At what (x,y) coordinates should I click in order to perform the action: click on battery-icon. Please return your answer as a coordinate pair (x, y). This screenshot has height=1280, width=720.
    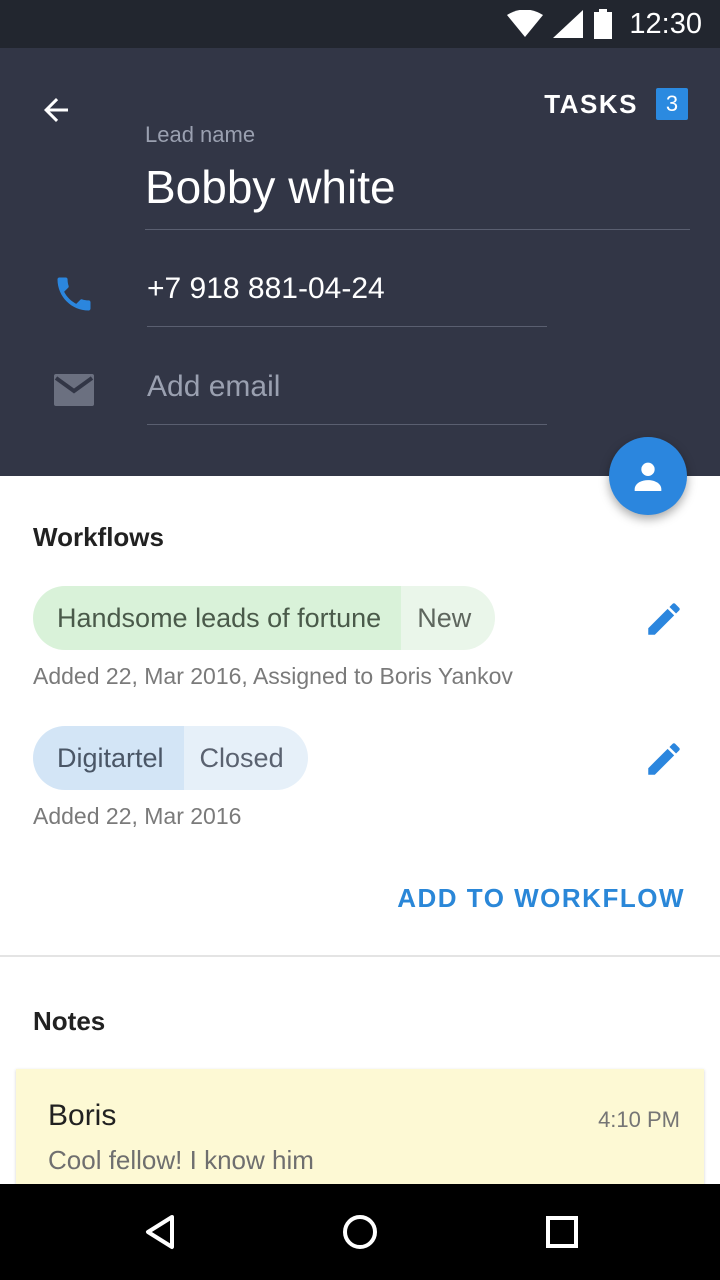
    Looking at the image, I should click on (603, 24).